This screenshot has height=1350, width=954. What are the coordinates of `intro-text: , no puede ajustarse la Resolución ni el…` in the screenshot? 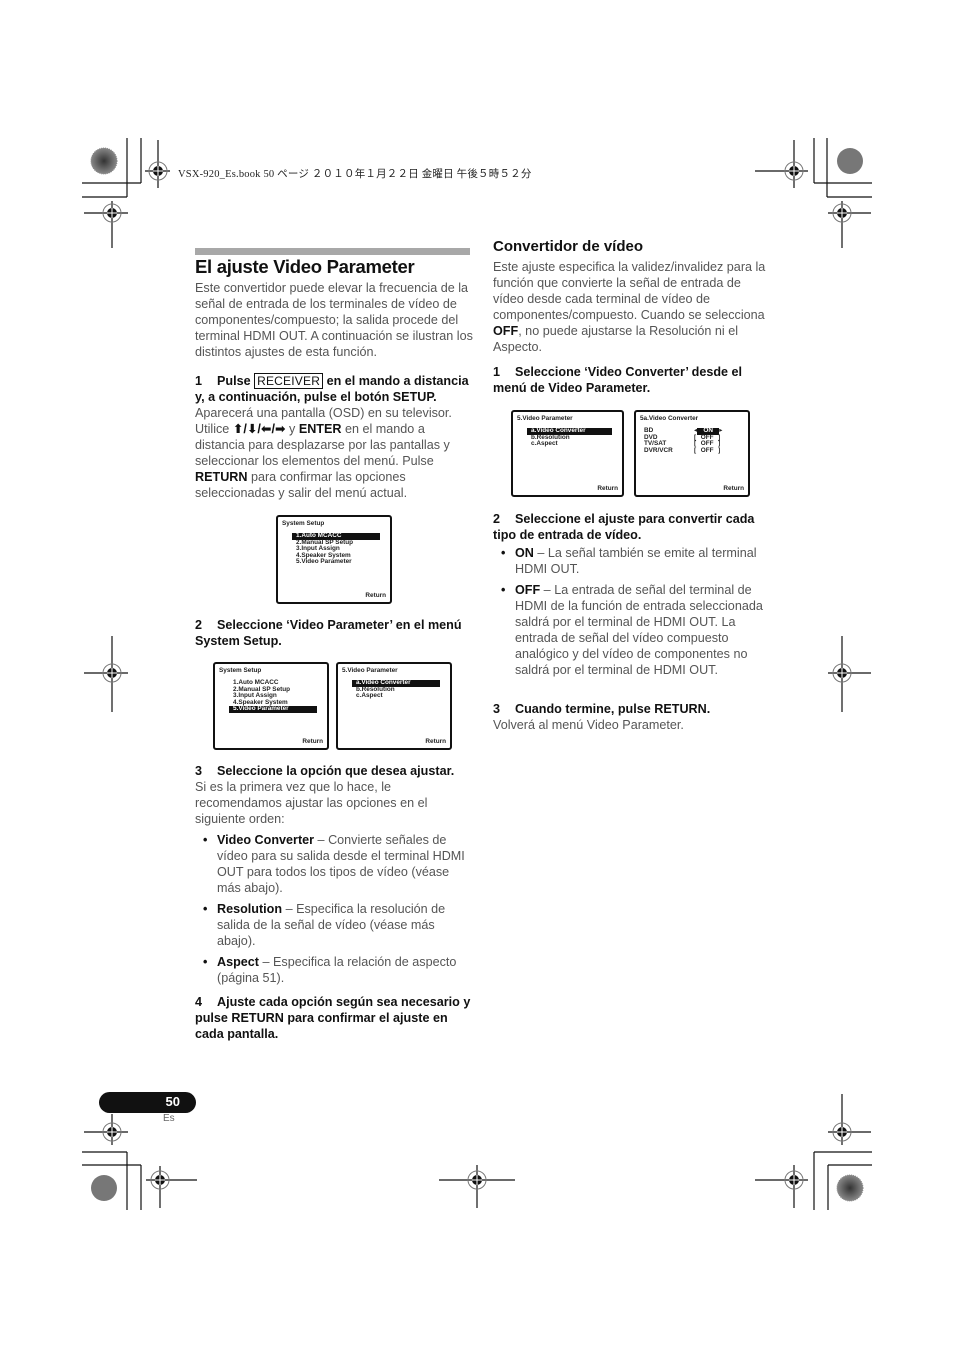 It's located at (616, 339).